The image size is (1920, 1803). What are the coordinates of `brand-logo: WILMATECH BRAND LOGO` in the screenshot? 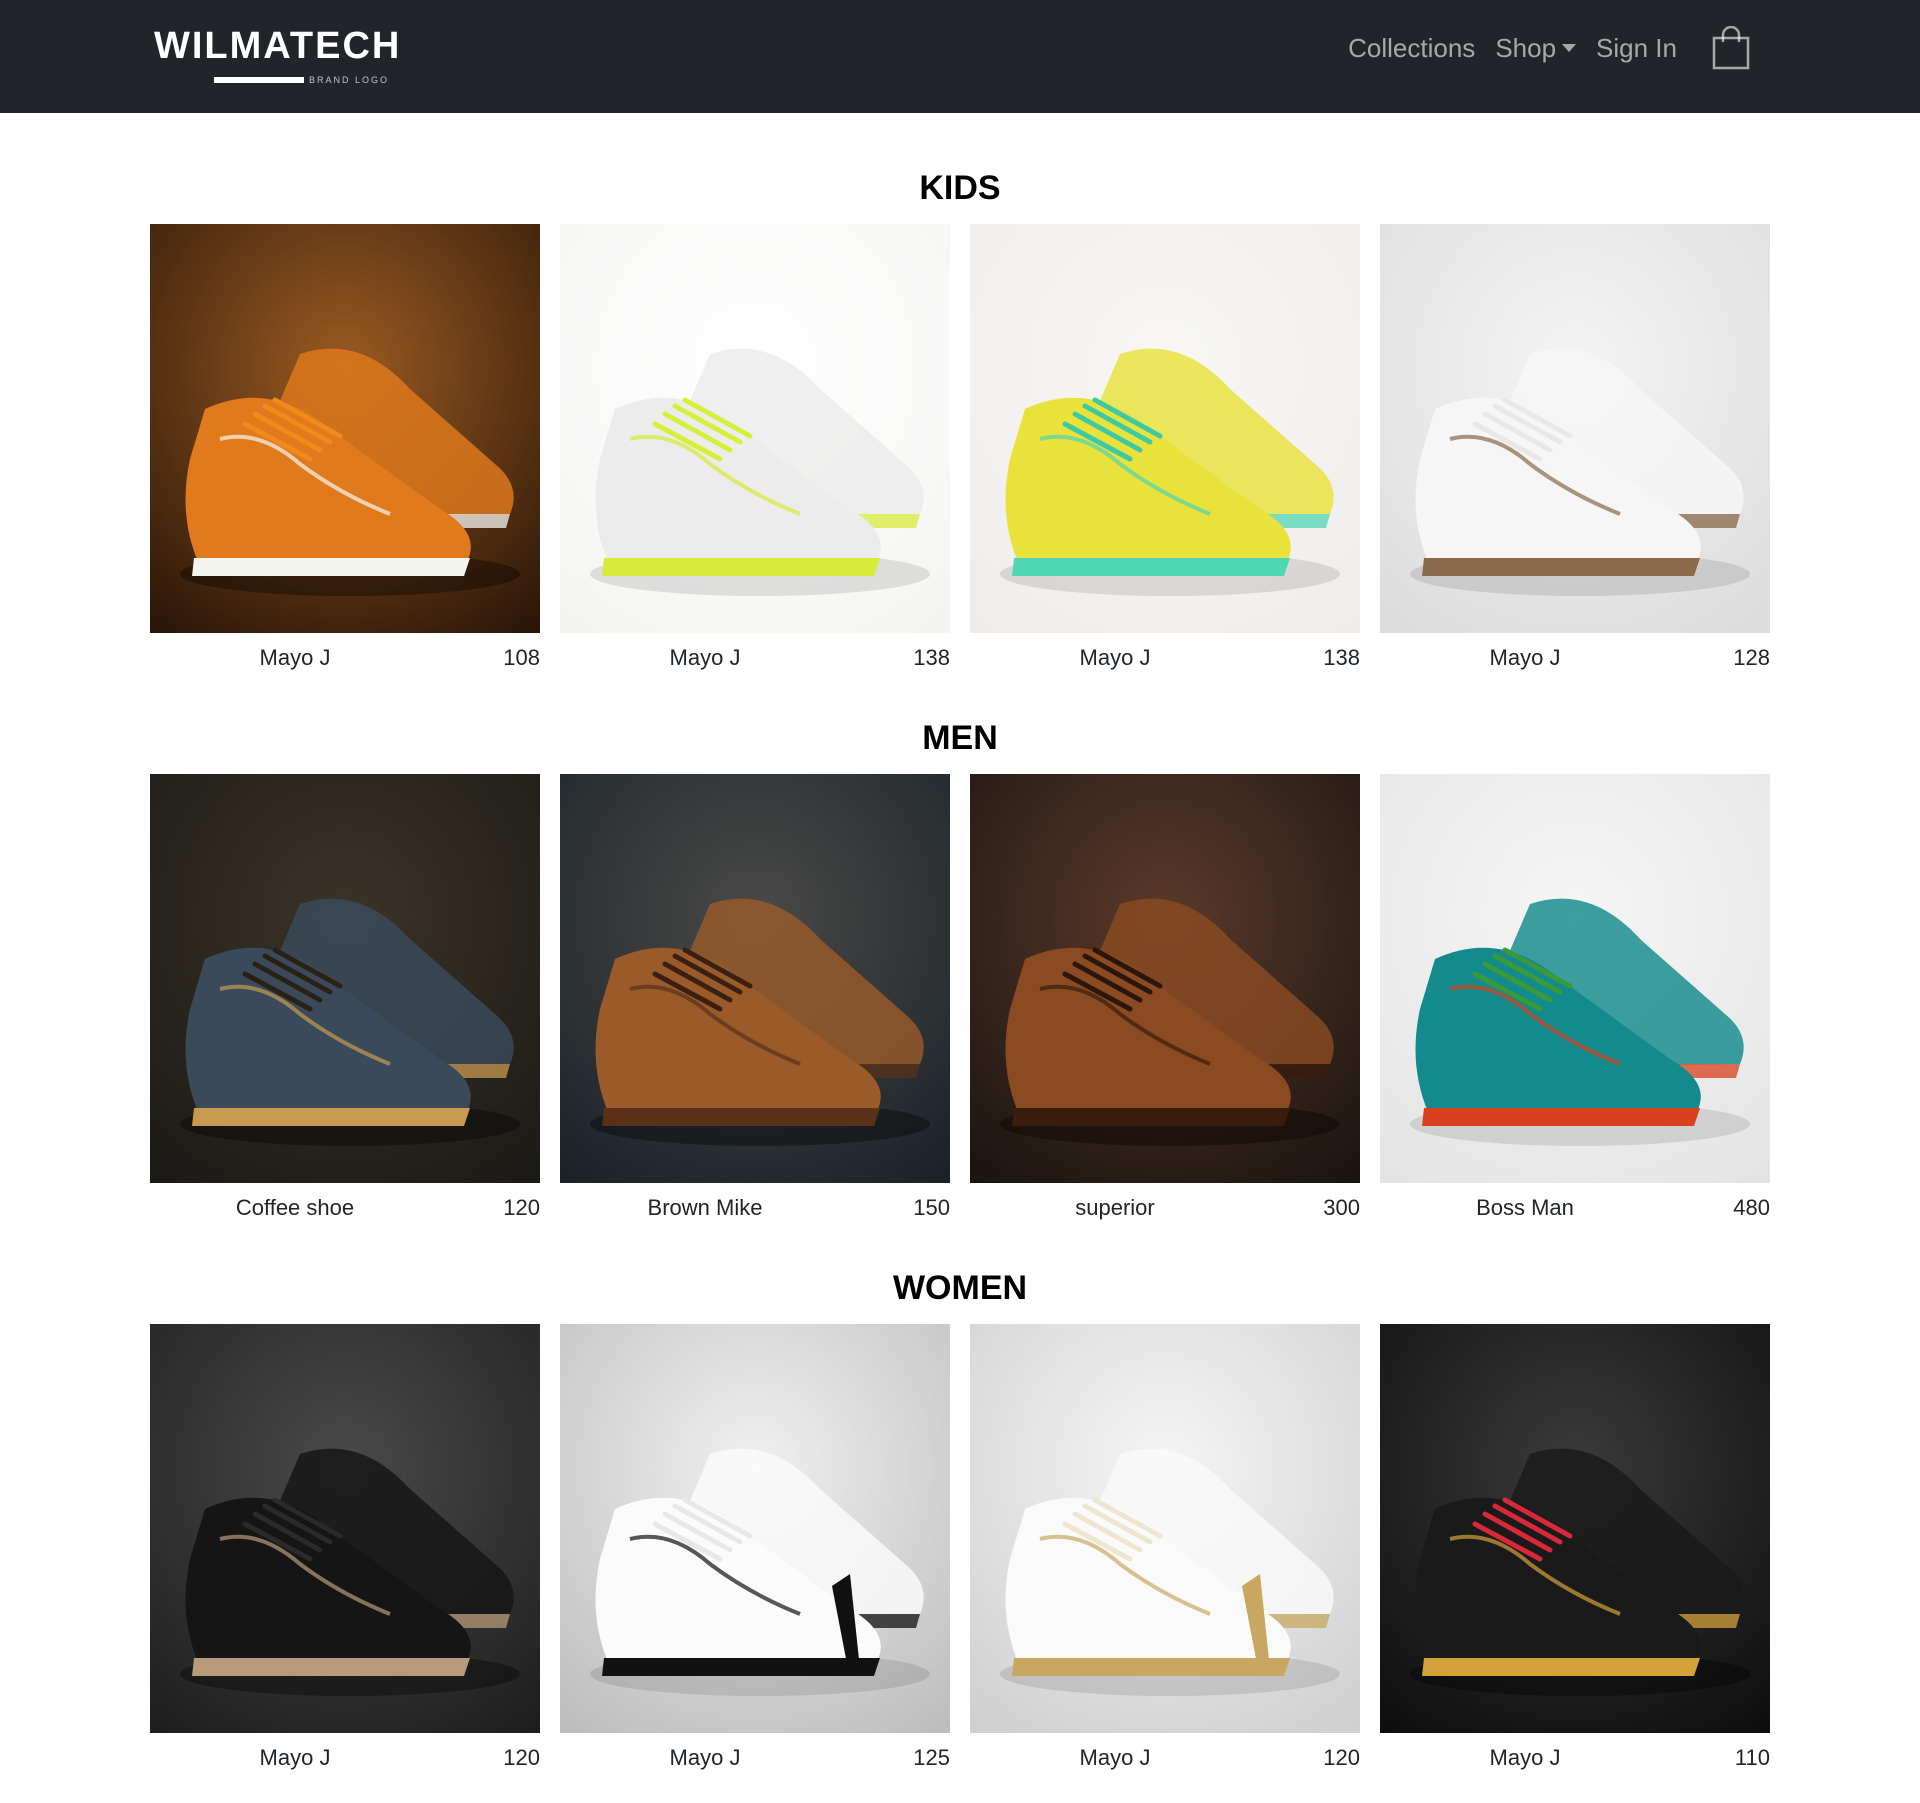 It's located at (278, 54).